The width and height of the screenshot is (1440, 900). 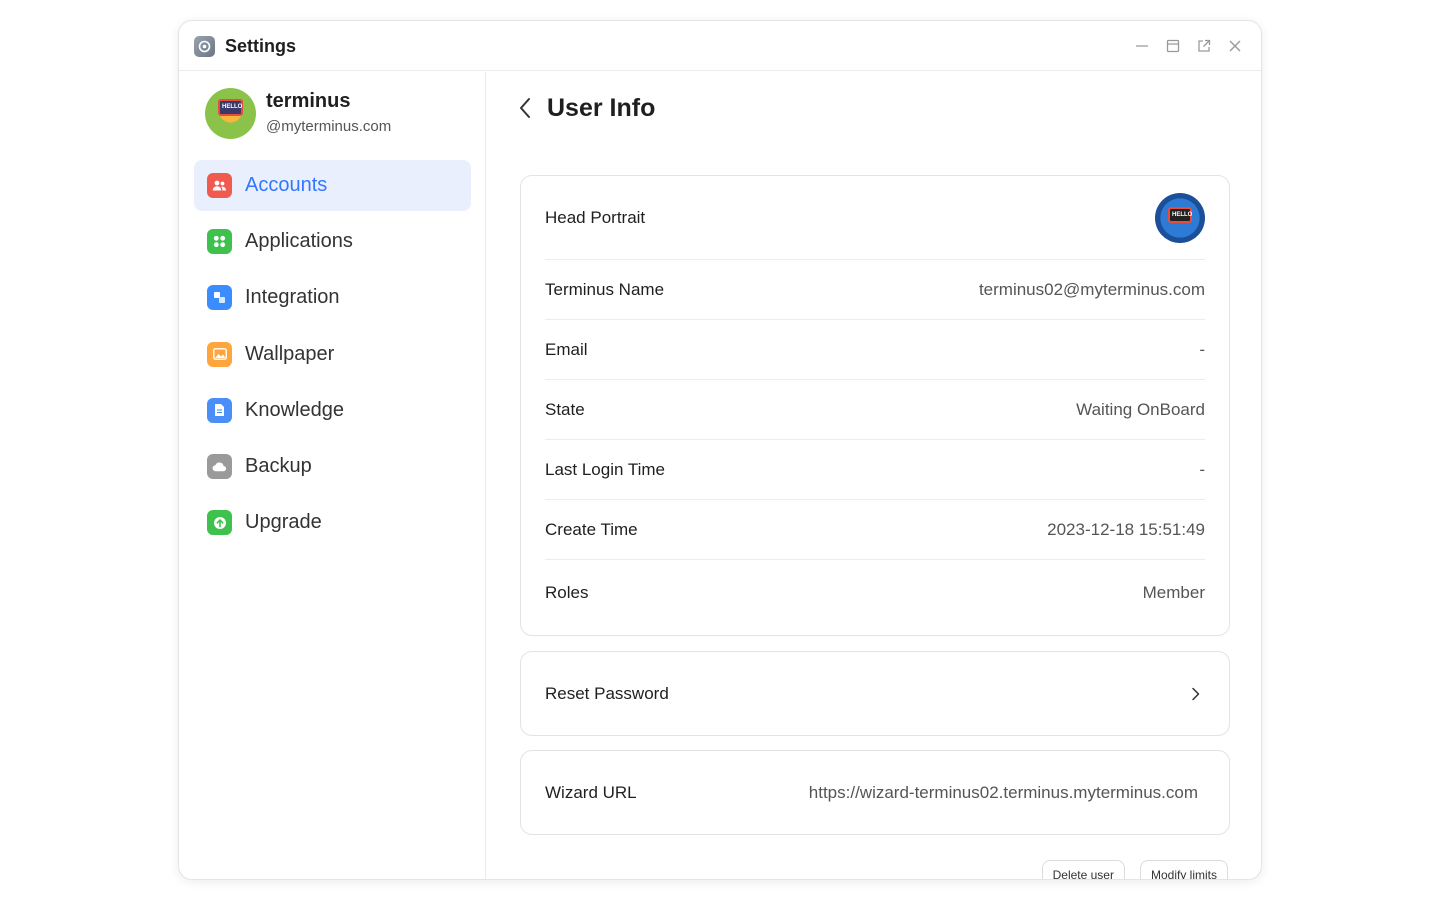 What do you see at coordinates (595, 217) in the screenshot?
I see `head-portrait-label: Head Portrait` at bounding box center [595, 217].